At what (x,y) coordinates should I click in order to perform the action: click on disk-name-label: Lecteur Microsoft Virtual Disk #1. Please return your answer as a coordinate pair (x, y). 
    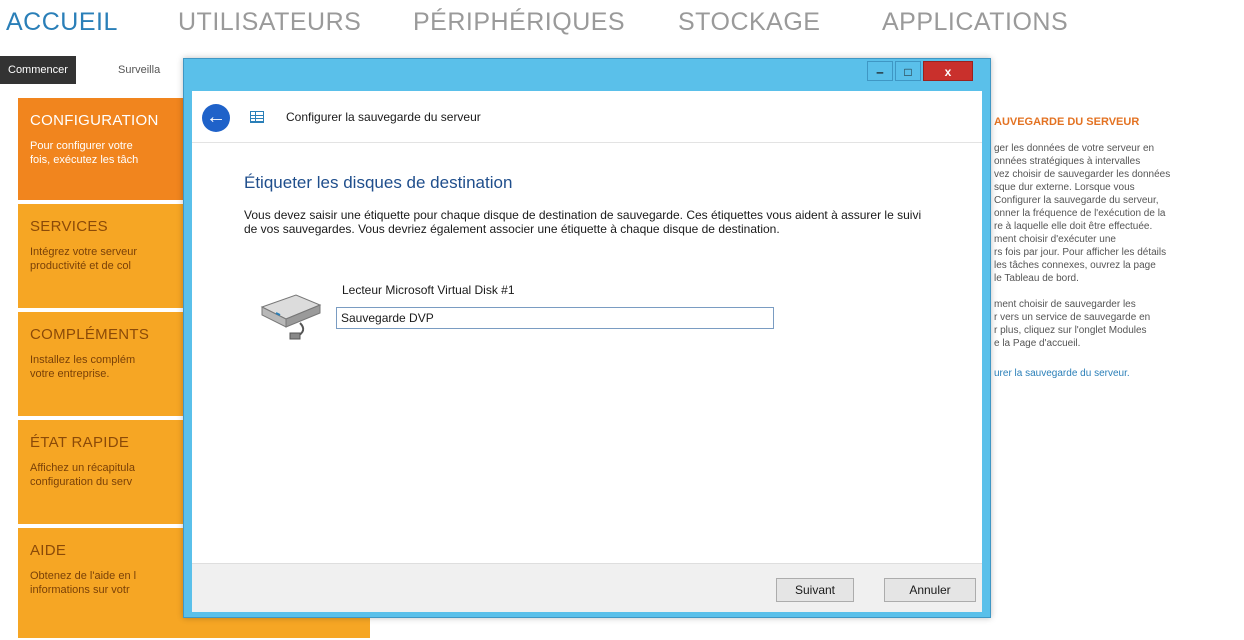
    Looking at the image, I should click on (428, 290).